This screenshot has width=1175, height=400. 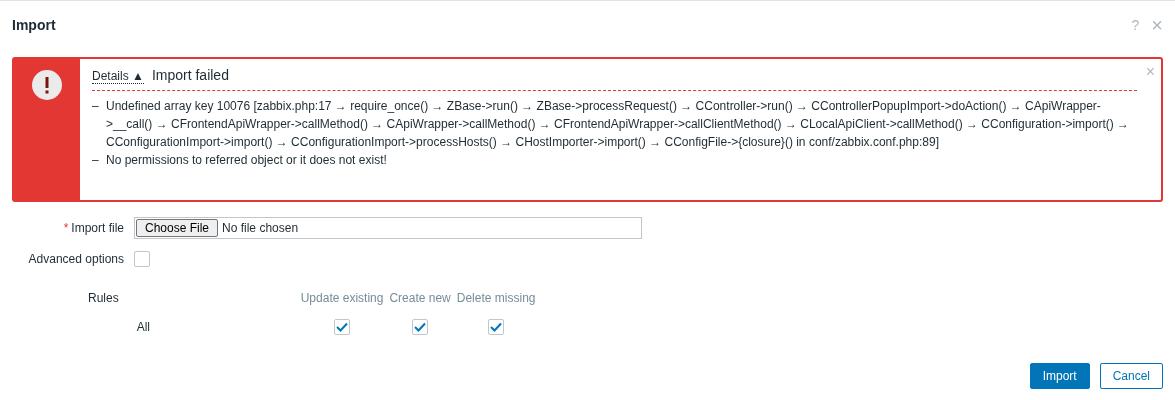 I want to click on required-mark: *, so click(x=66, y=228).